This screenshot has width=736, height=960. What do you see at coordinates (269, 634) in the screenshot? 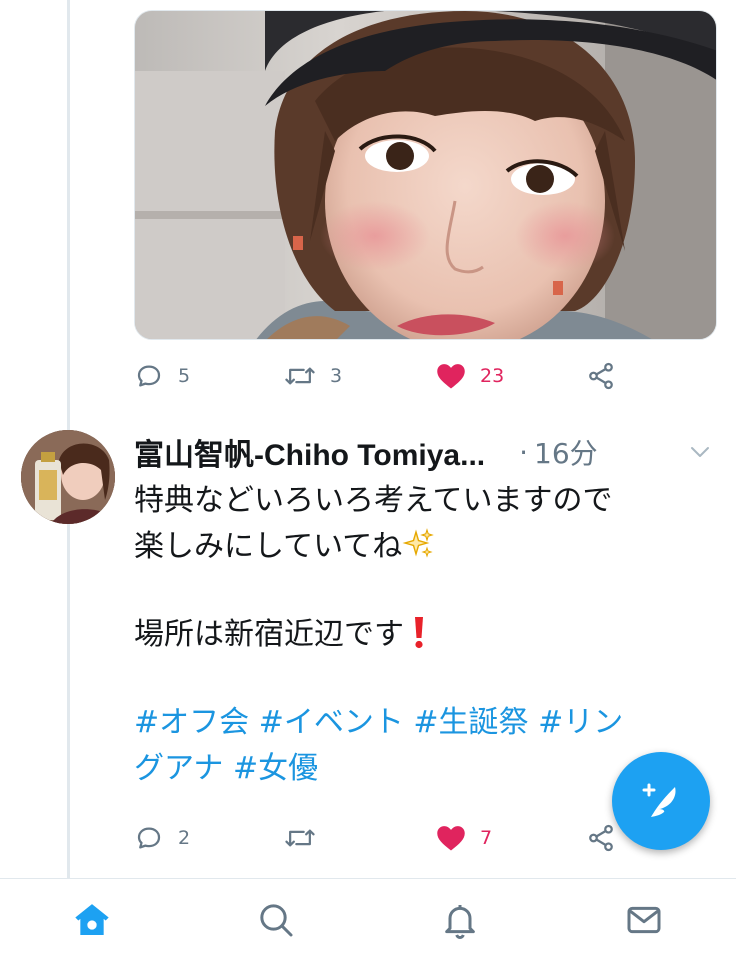
I see `text-line: 場所は新宿近辺です` at bounding box center [269, 634].